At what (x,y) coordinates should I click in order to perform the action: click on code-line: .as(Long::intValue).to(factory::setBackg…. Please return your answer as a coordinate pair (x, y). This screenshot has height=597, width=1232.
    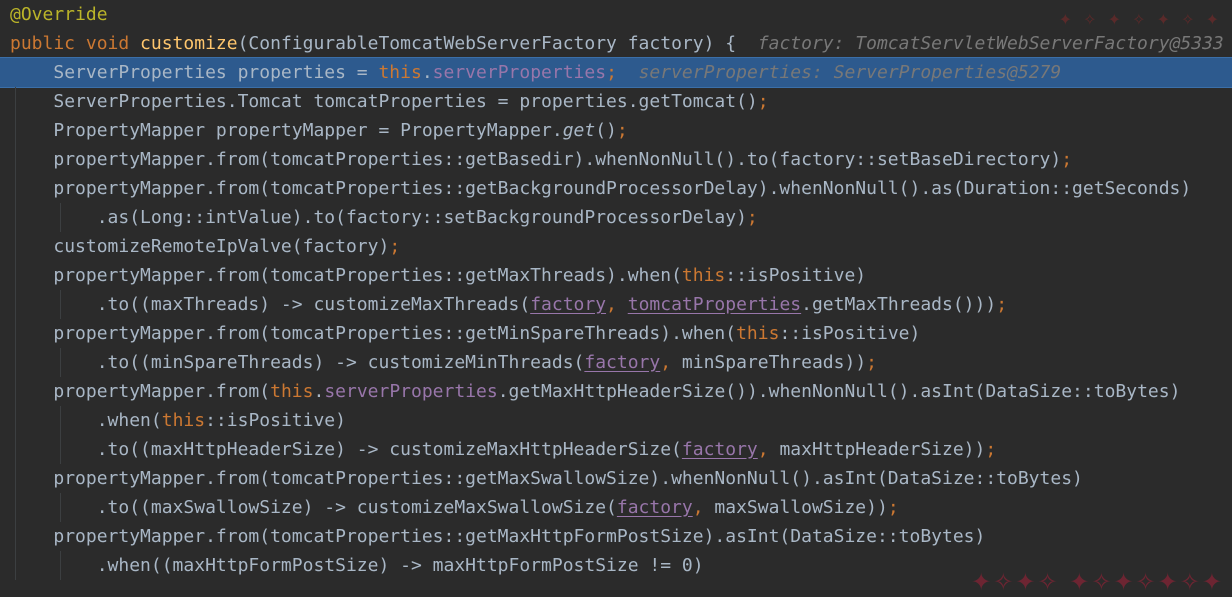
    Looking at the image, I should click on (616, 217).